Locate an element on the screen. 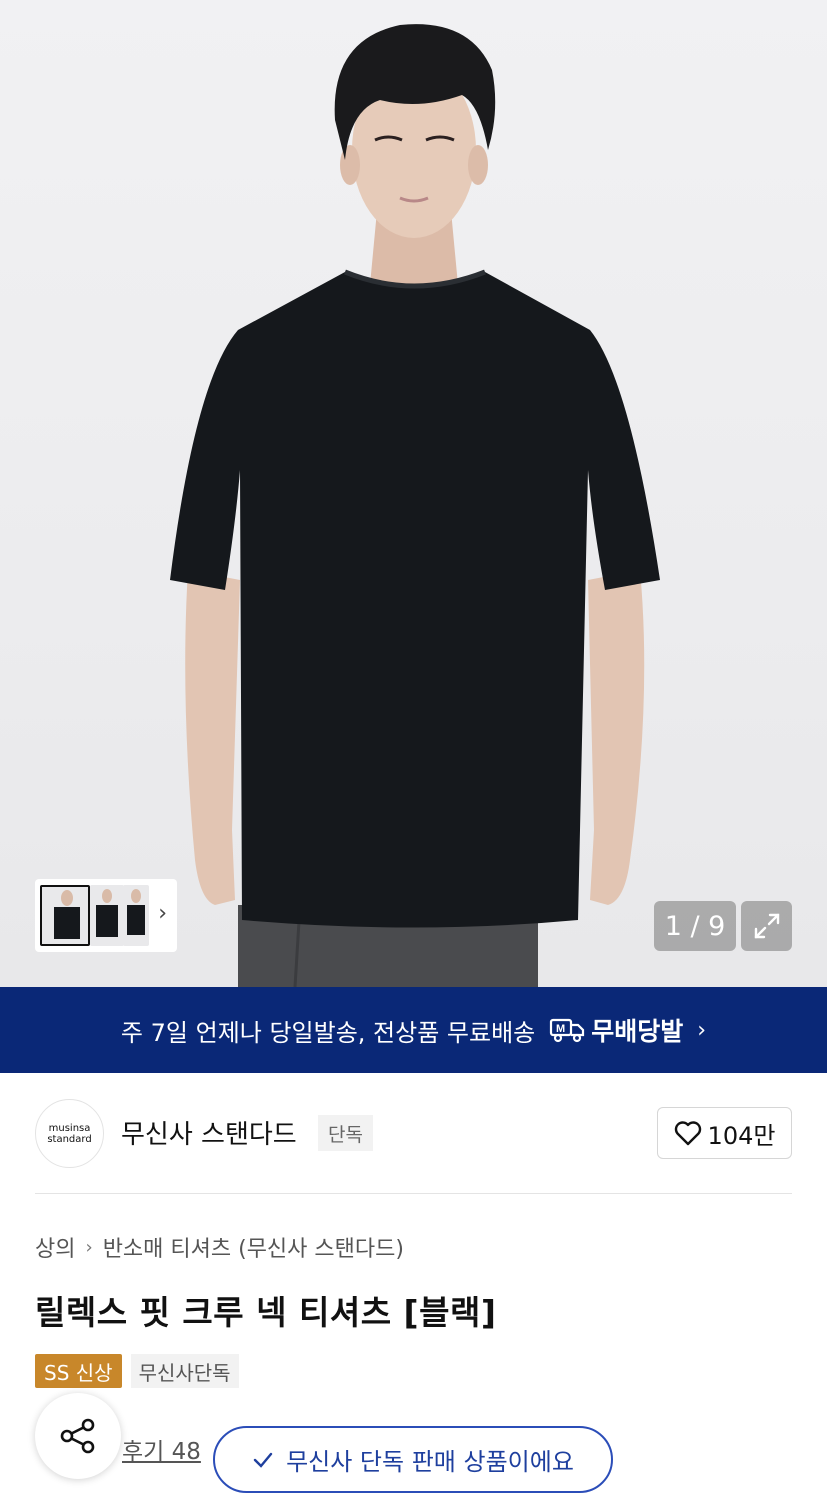 Image resolution: width=827 pixels, height=1500 pixels. exclusive-badge: 단독 is located at coordinates (345, 1133).